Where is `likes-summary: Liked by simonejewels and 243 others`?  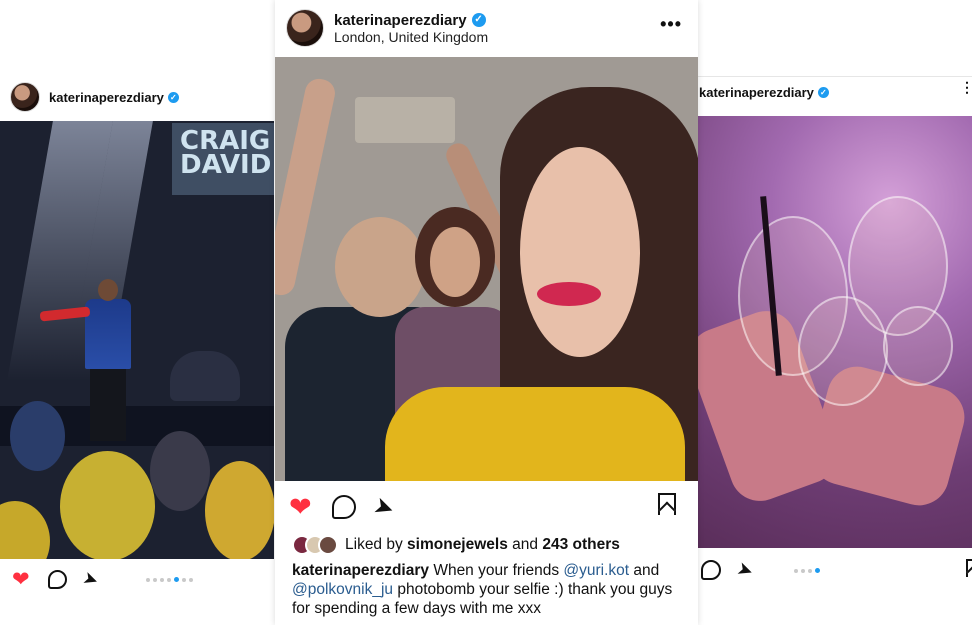
likes-summary: Liked by simonejewels and 243 others is located at coordinates (486, 545).